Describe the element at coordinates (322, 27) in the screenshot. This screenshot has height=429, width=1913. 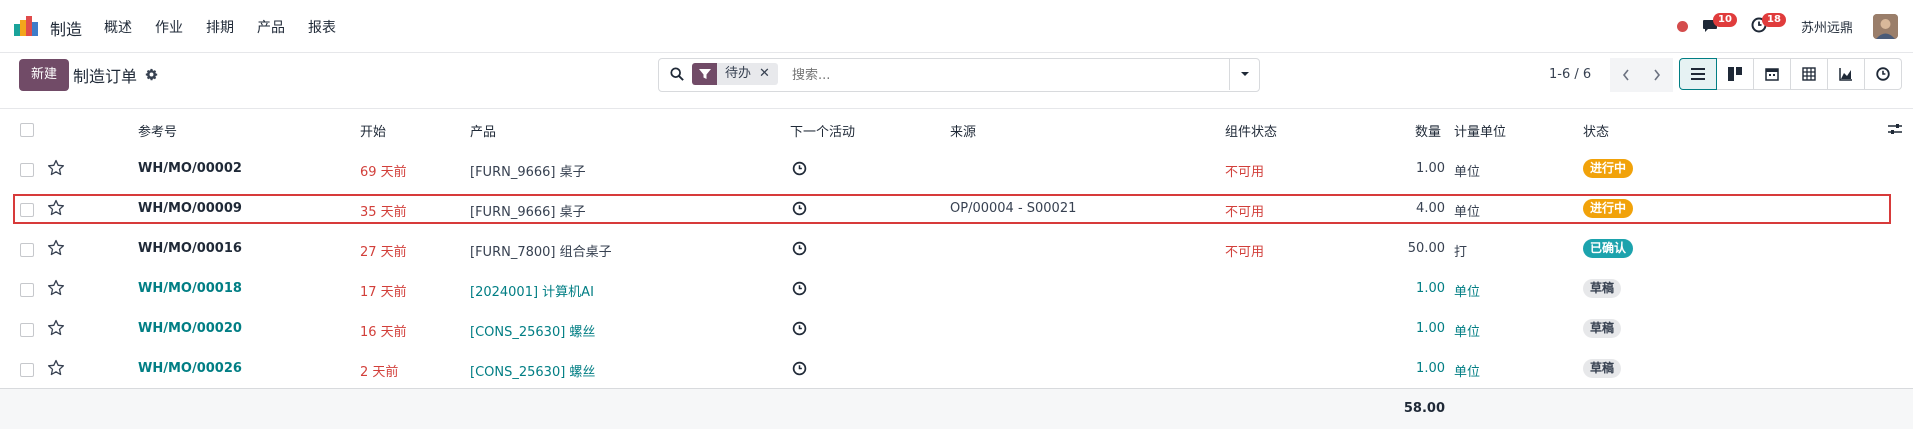
I see `menu-reporting: 报表` at that location.